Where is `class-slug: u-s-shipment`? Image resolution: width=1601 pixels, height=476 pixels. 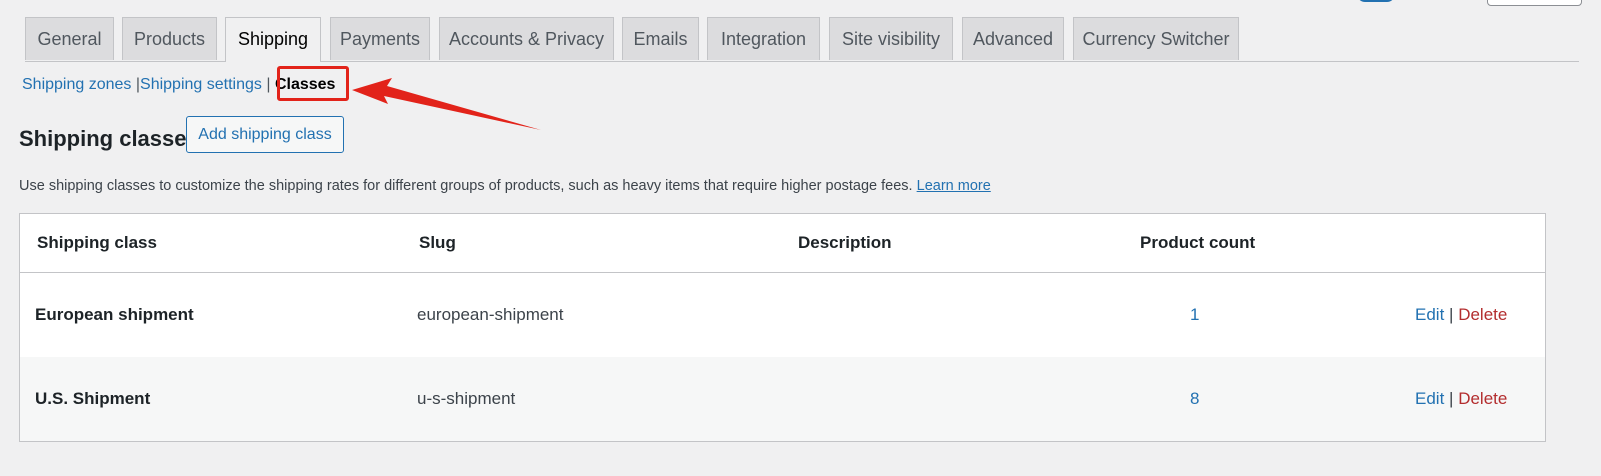
class-slug: u-s-shipment is located at coordinates (466, 398).